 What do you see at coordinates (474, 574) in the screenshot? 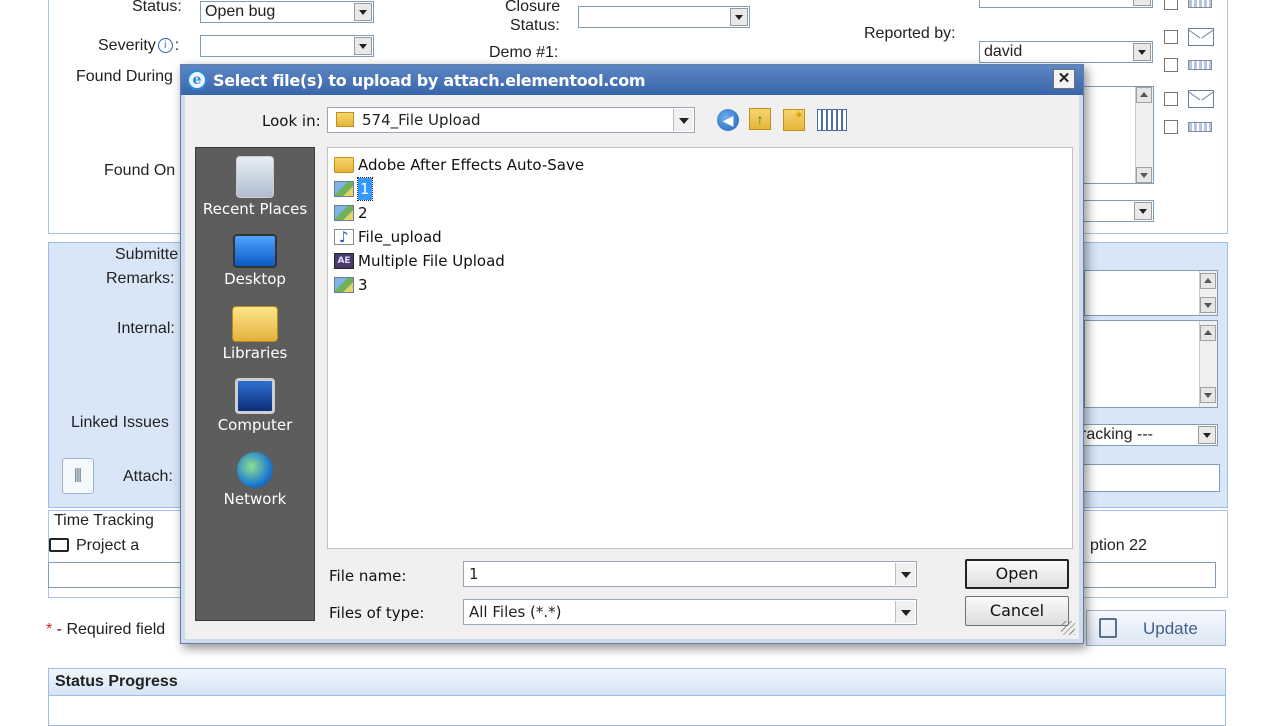
I see `file-name-value: 1` at bounding box center [474, 574].